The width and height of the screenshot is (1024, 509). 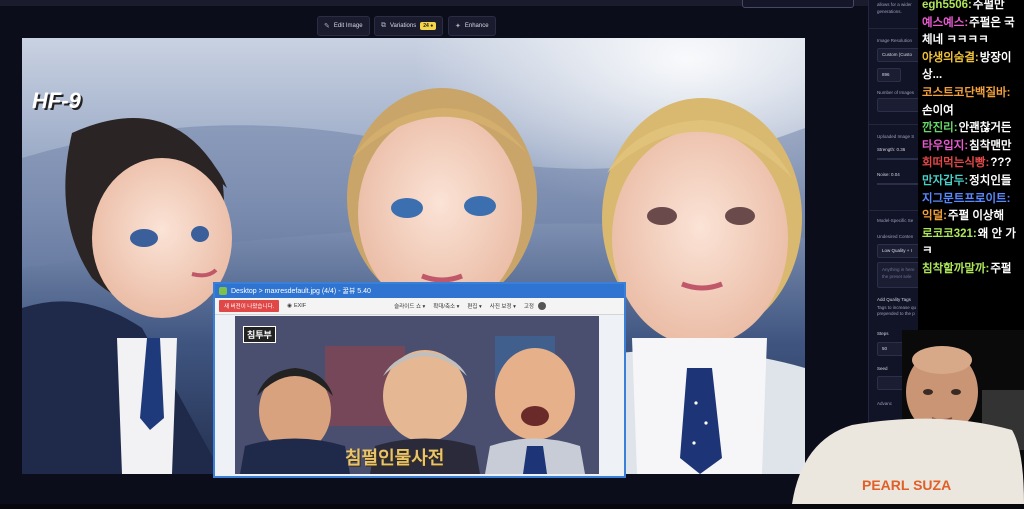 I want to click on undesired-placeholder-2: the preset sele, so click(x=897, y=276).